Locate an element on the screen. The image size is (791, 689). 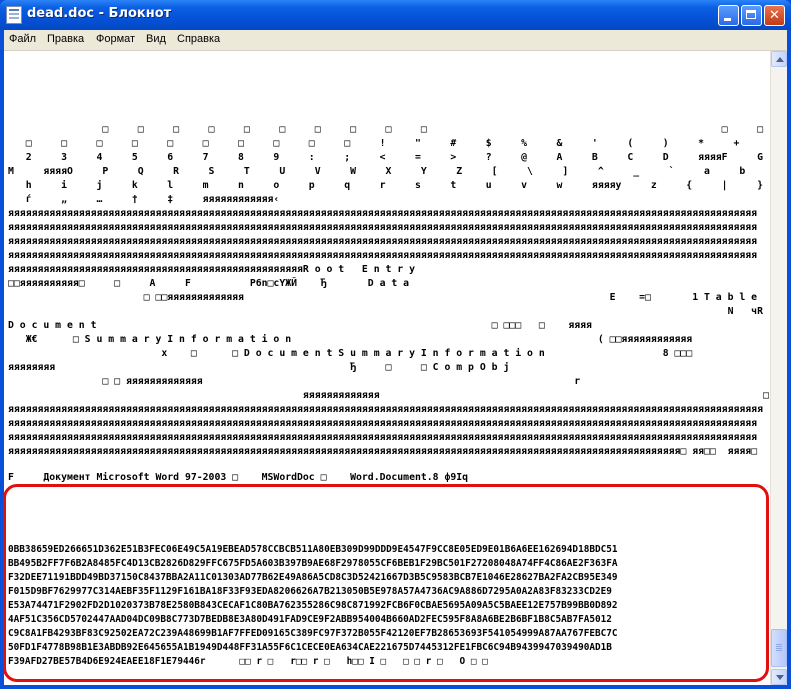
text-line: □ □□яяяяяяяяяяяяя E =□ 1 T a b l e is located at coordinates (383, 297).